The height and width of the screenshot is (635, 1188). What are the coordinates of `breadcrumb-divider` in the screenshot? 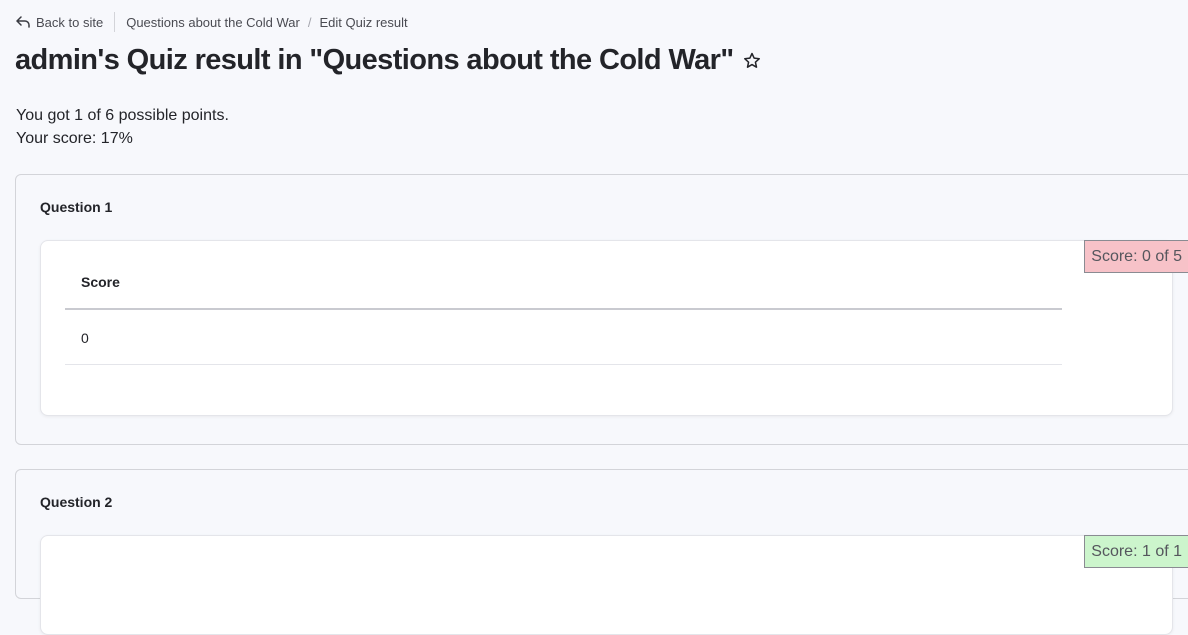 It's located at (115, 22).